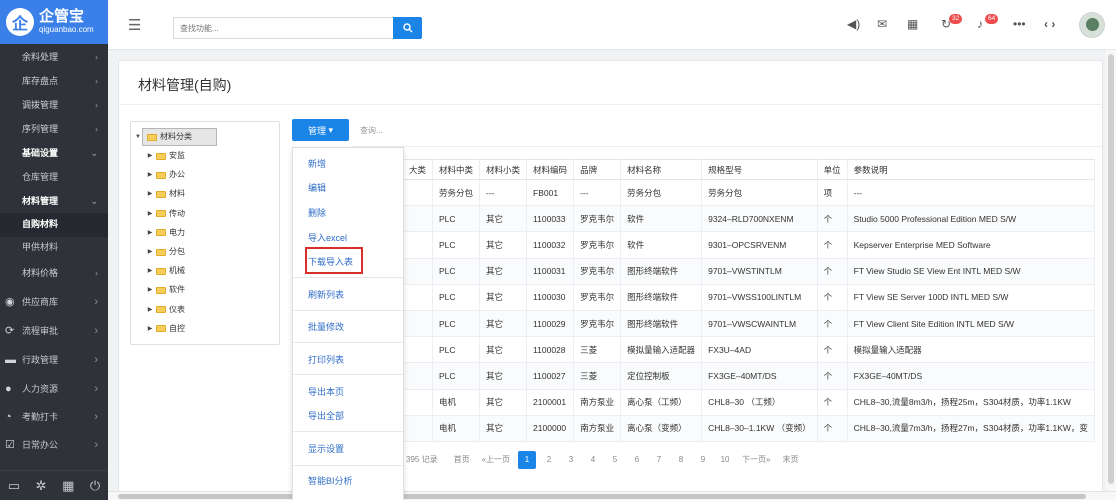  Describe the element at coordinates (597, 169) in the screenshot. I see `column-header: 品牌` at that location.